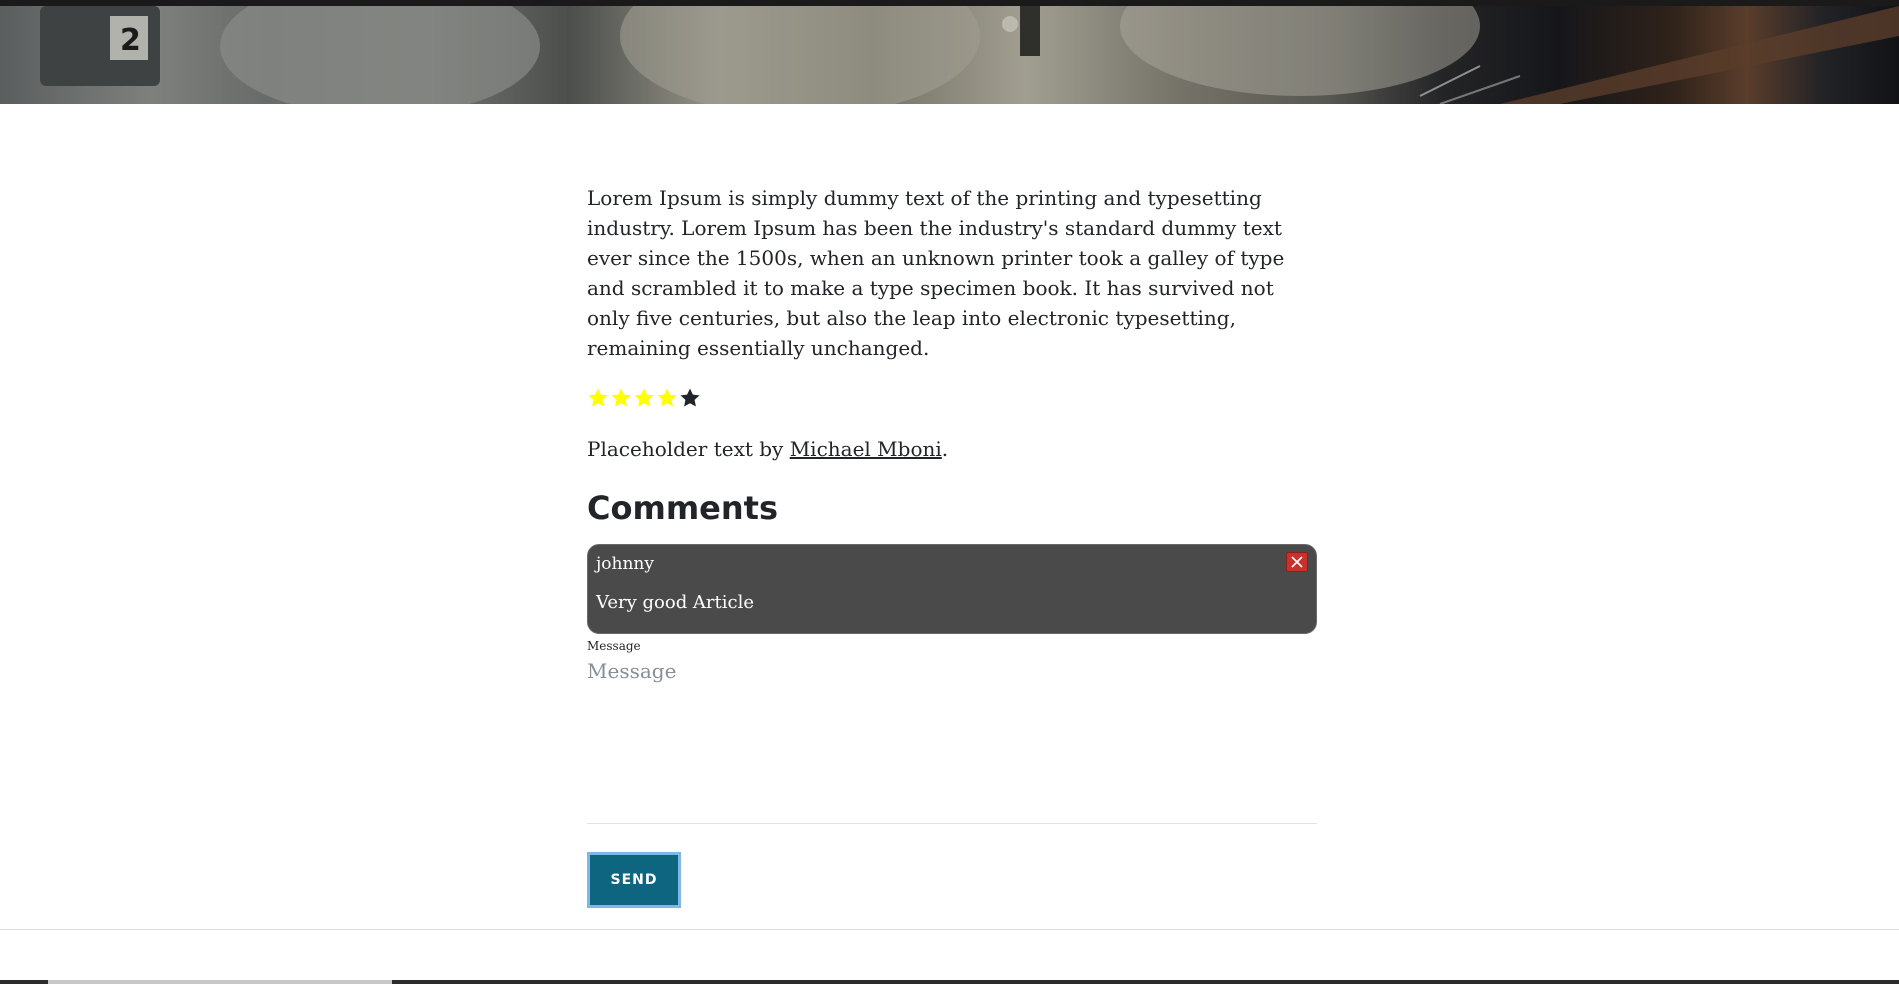 Image resolution: width=1899 pixels, height=984 pixels. What do you see at coordinates (949, 929) in the screenshot?
I see `footer-divider` at bounding box center [949, 929].